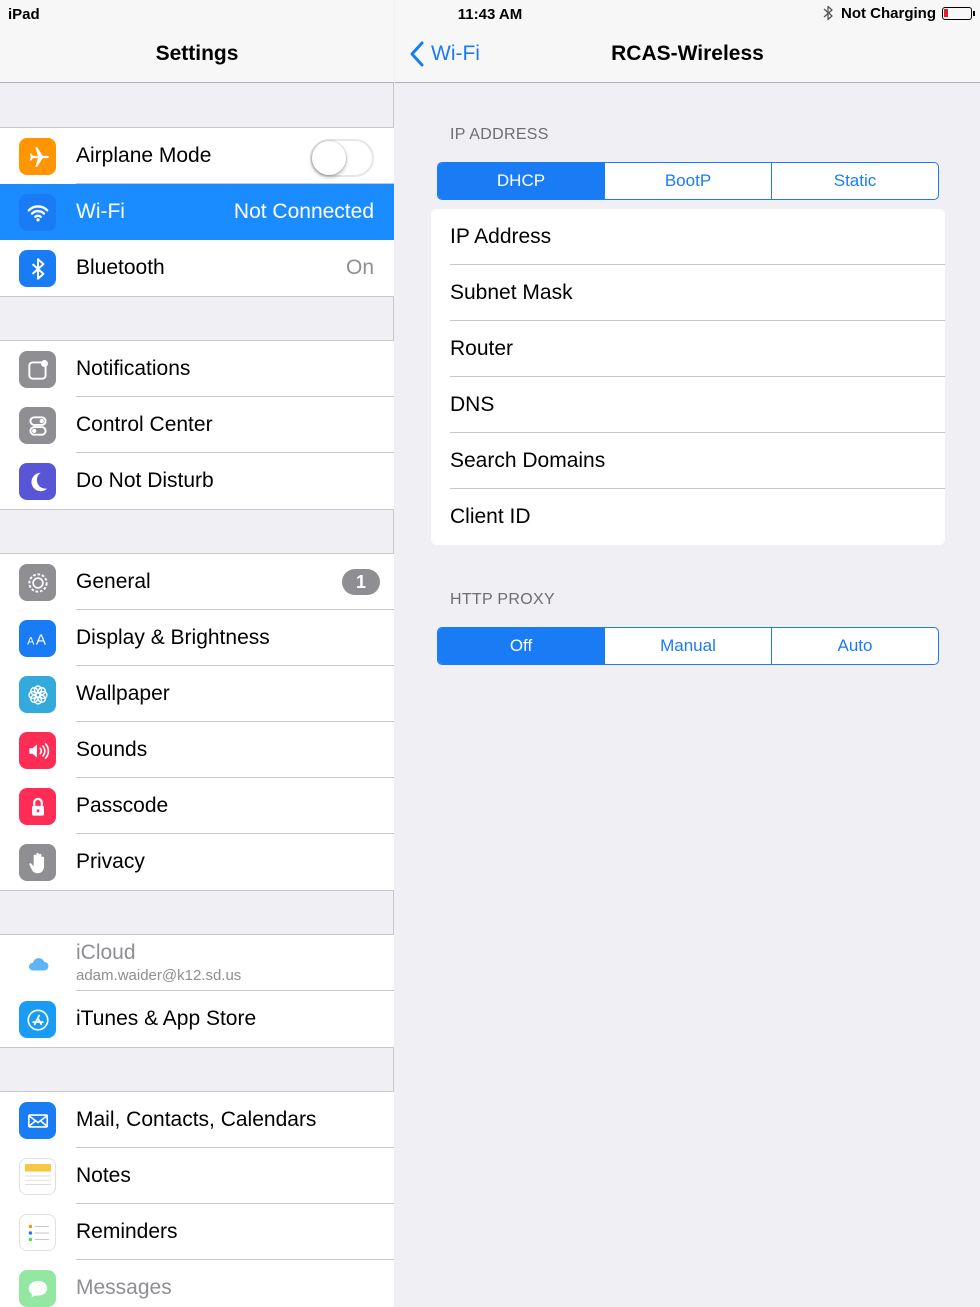 The width and height of the screenshot is (980, 1307). Describe the element at coordinates (123, 693) in the screenshot. I see `sidebar-item-label: Wallpaper` at that location.